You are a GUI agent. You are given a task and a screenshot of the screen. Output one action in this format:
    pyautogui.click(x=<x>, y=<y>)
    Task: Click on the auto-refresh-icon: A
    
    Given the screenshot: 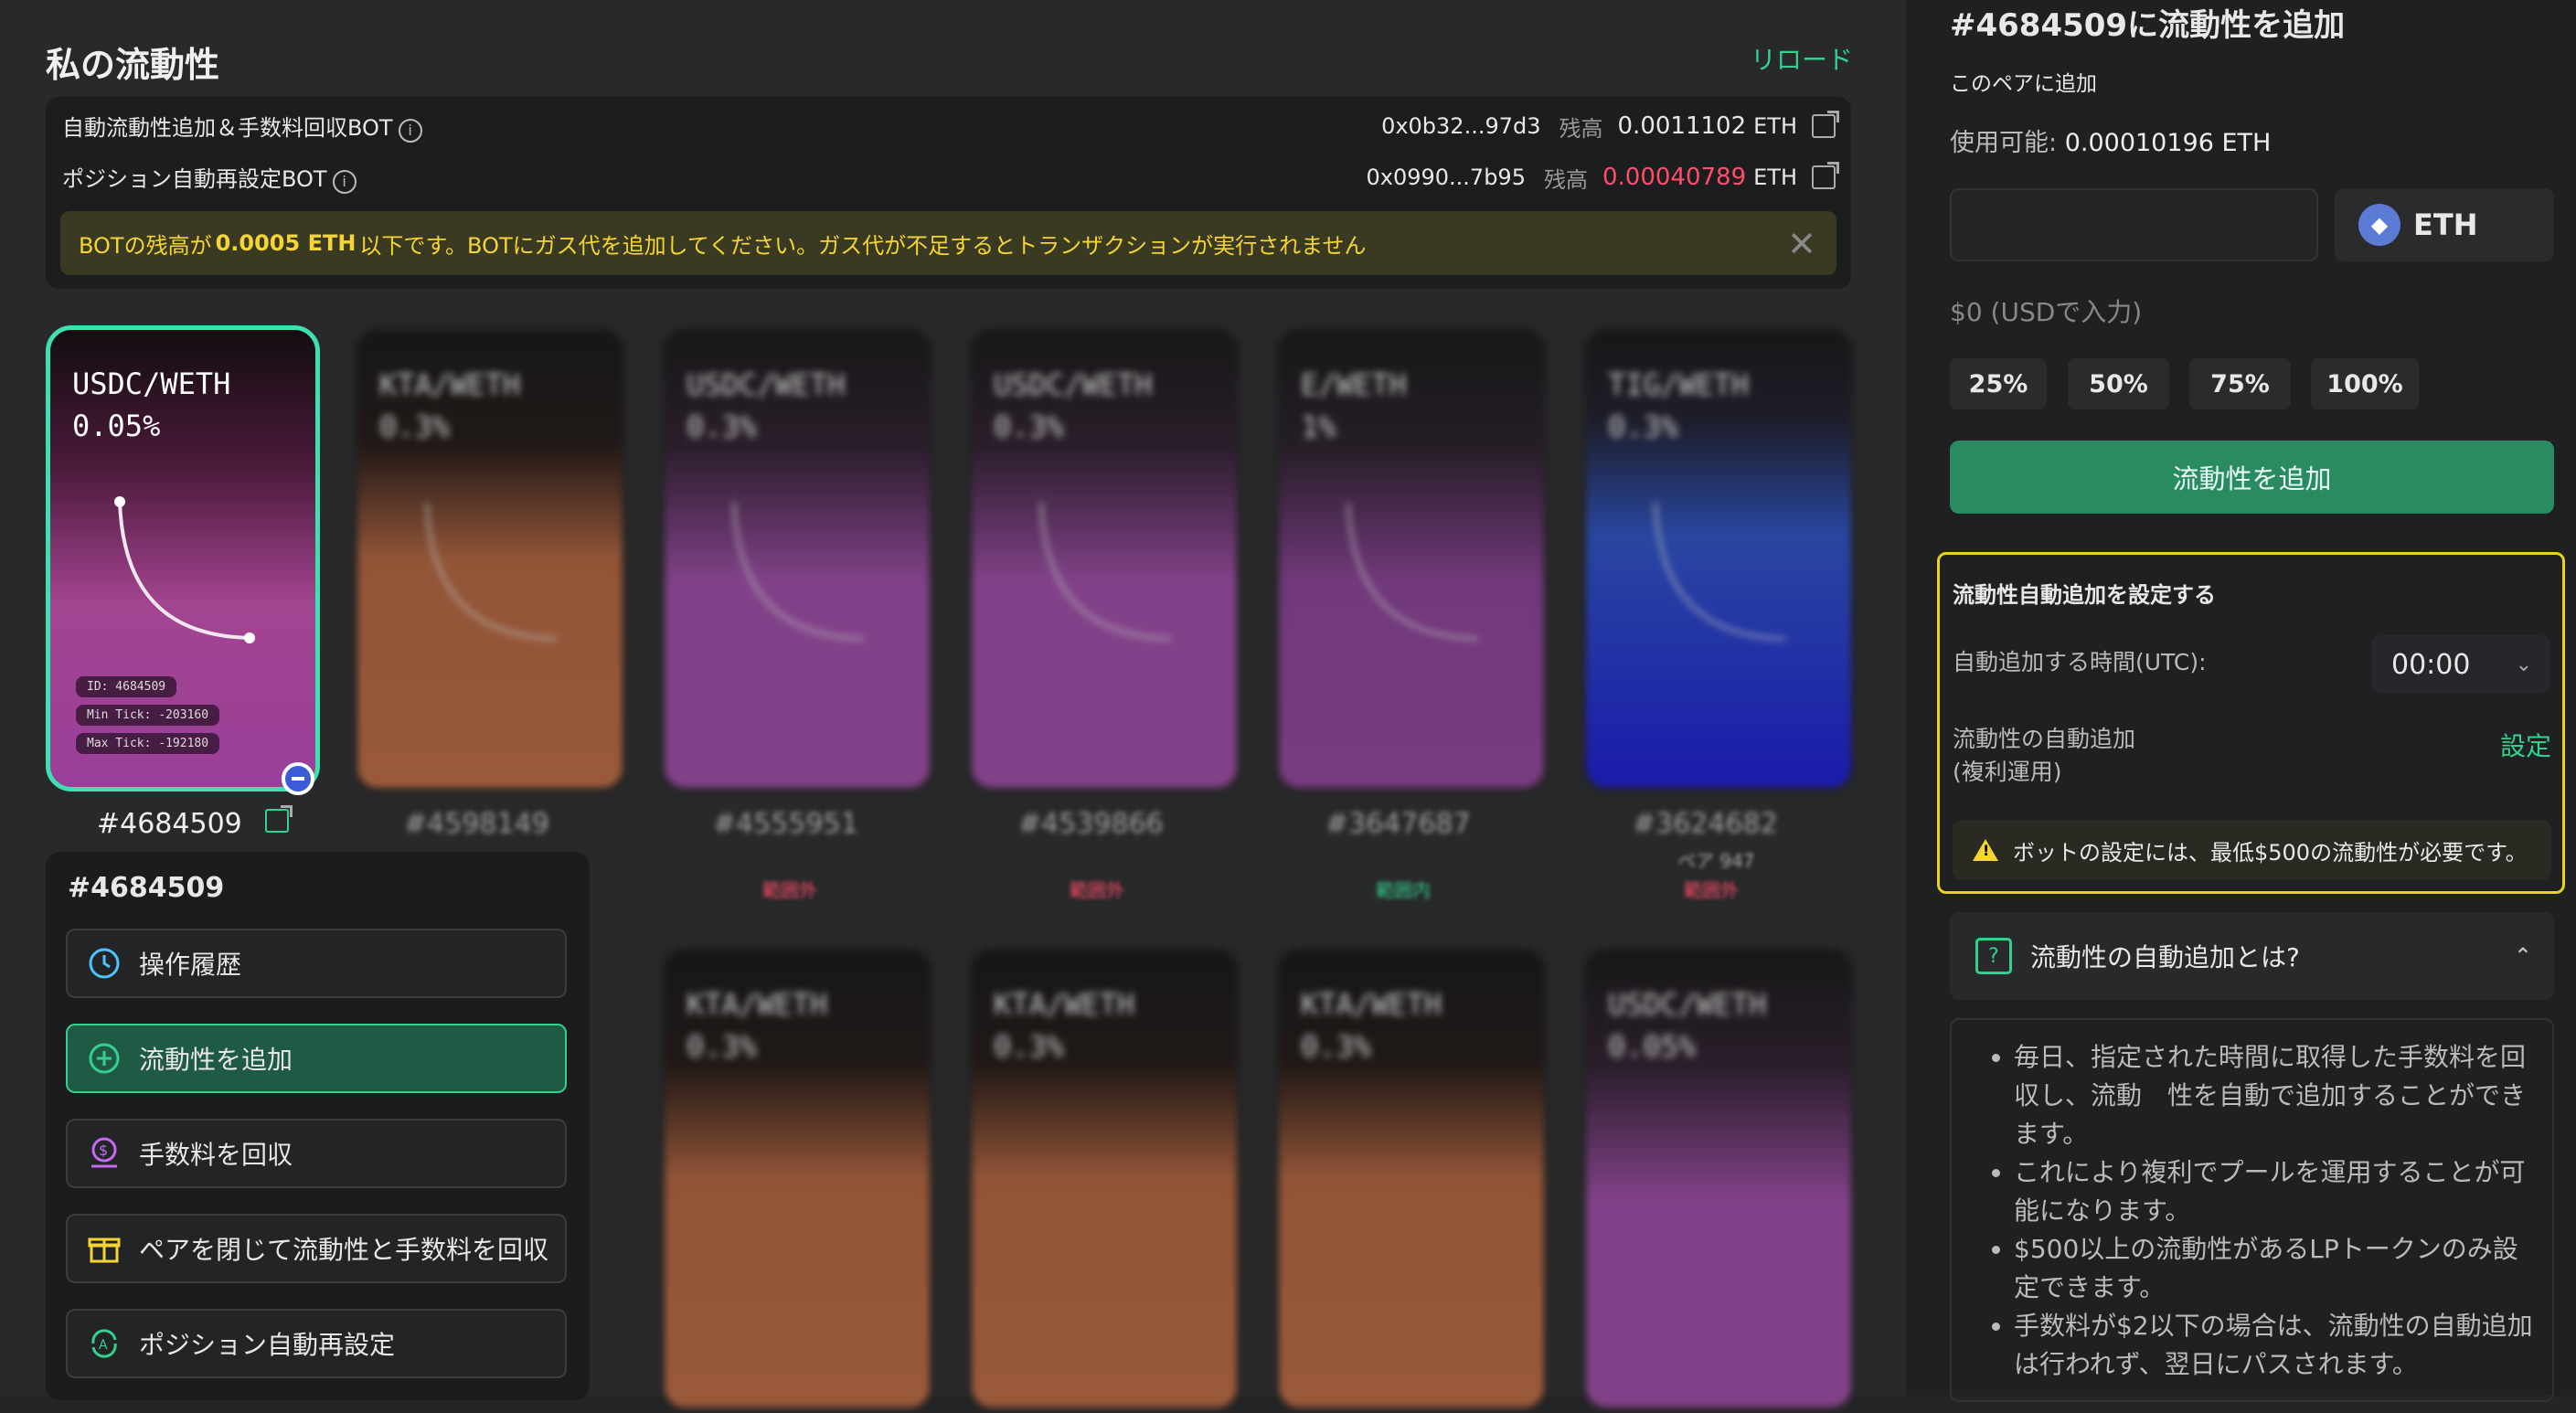 What is the action you would take?
    pyautogui.click(x=104, y=1343)
    